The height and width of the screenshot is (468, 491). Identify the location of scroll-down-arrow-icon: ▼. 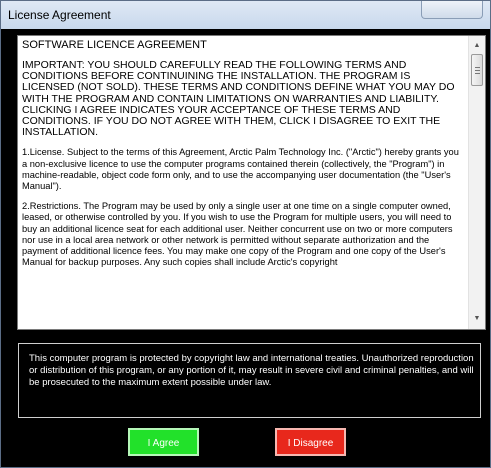
(477, 319).